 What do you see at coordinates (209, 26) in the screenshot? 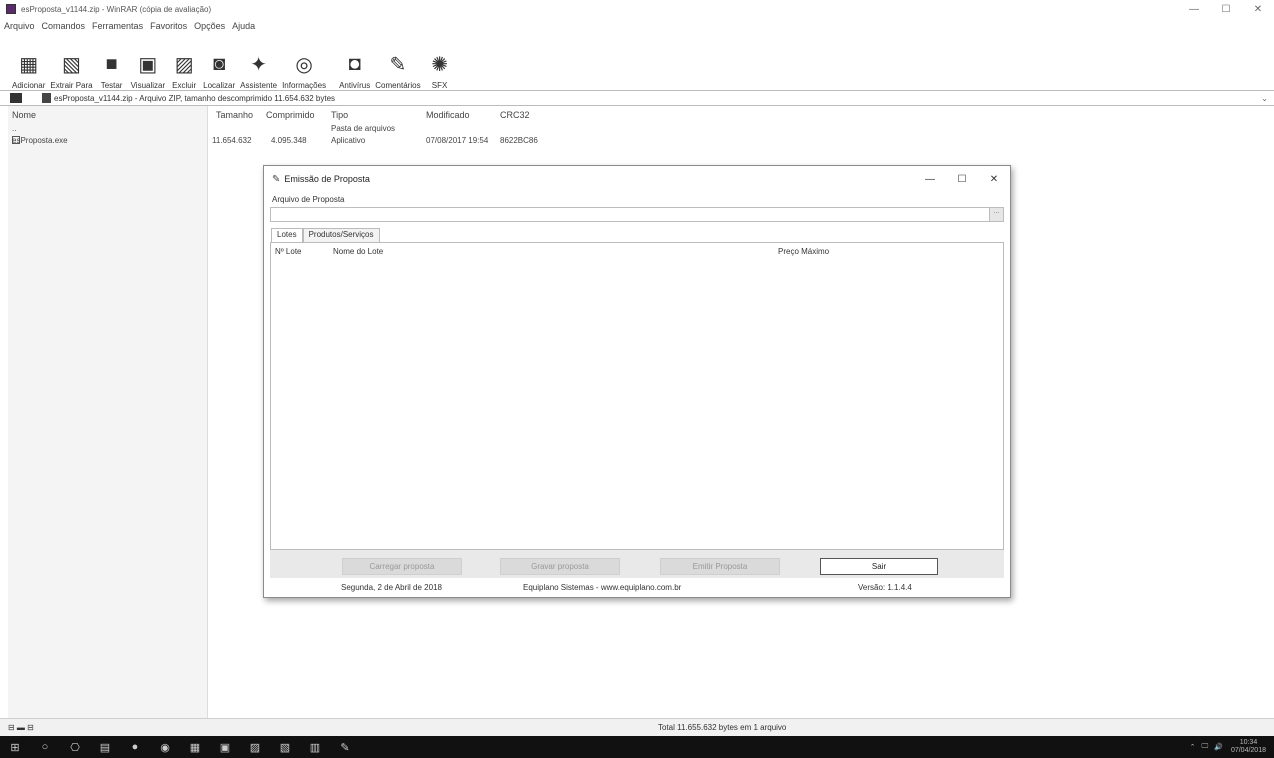
I see `menu-opcoes: Opções` at bounding box center [209, 26].